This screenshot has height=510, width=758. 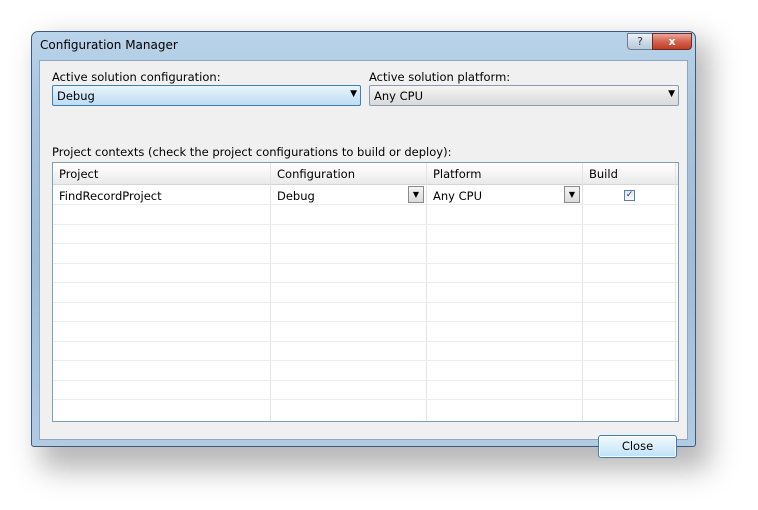 I want to click on column-header-configuration: Configuration, so click(x=316, y=174).